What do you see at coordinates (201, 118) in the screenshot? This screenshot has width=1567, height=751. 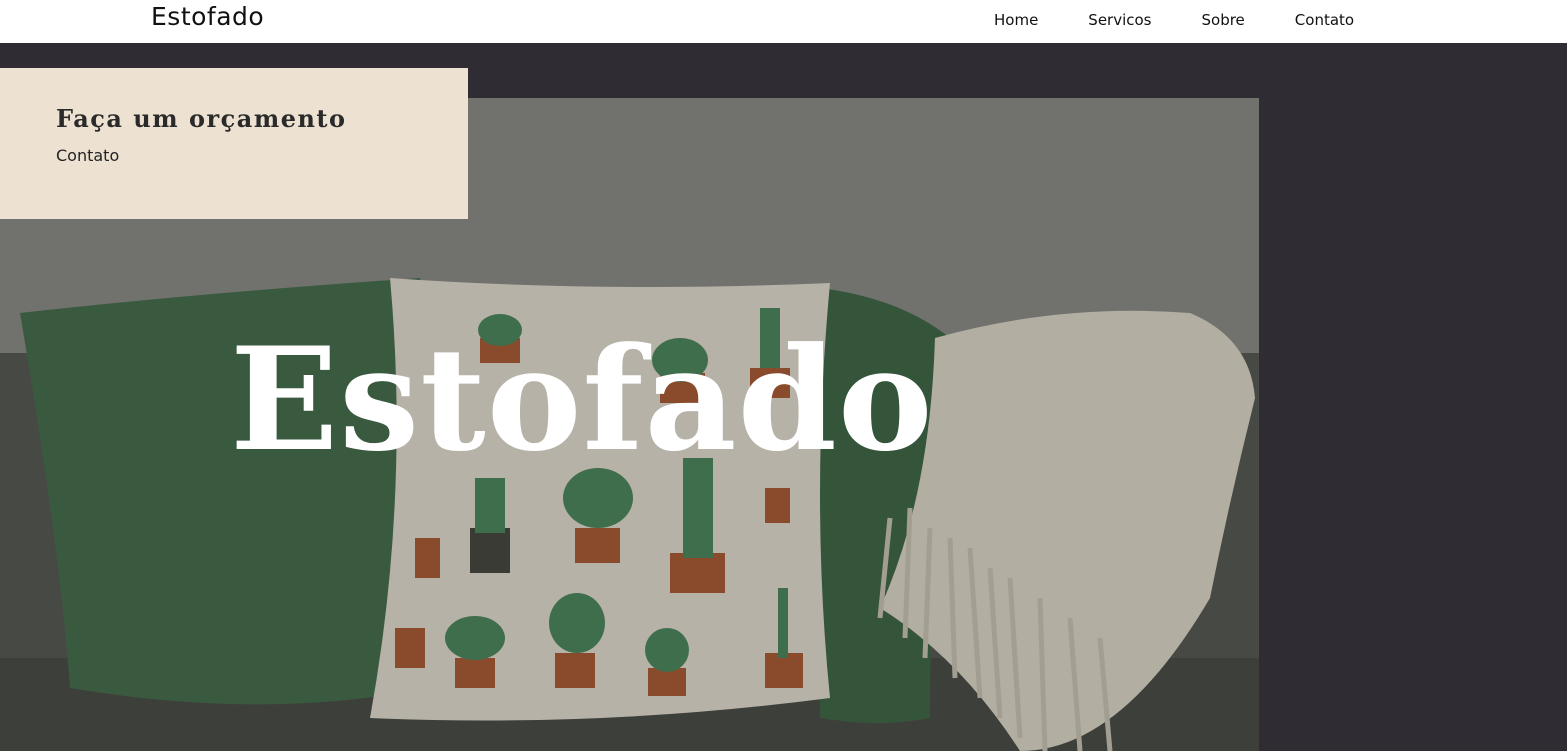 I see `quote-card-title: Faça um orçamento` at bounding box center [201, 118].